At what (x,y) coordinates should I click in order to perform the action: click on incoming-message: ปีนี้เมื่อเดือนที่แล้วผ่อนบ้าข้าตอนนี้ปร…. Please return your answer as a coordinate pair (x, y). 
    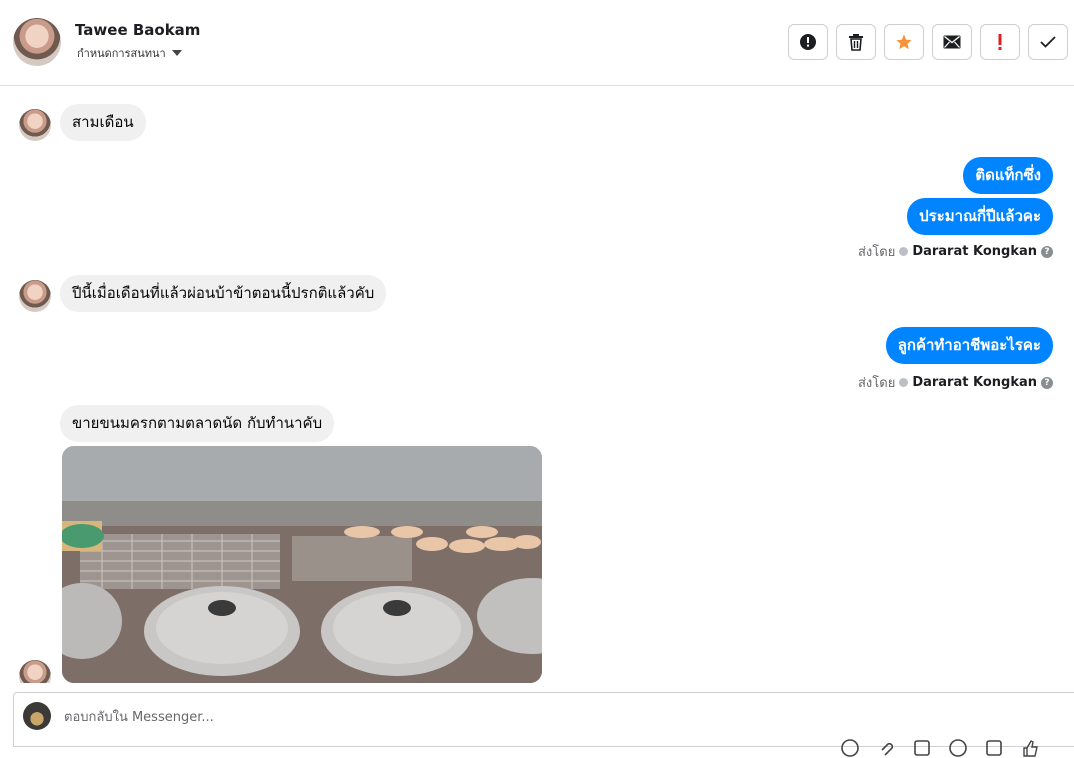
    Looking at the image, I should click on (223, 293).